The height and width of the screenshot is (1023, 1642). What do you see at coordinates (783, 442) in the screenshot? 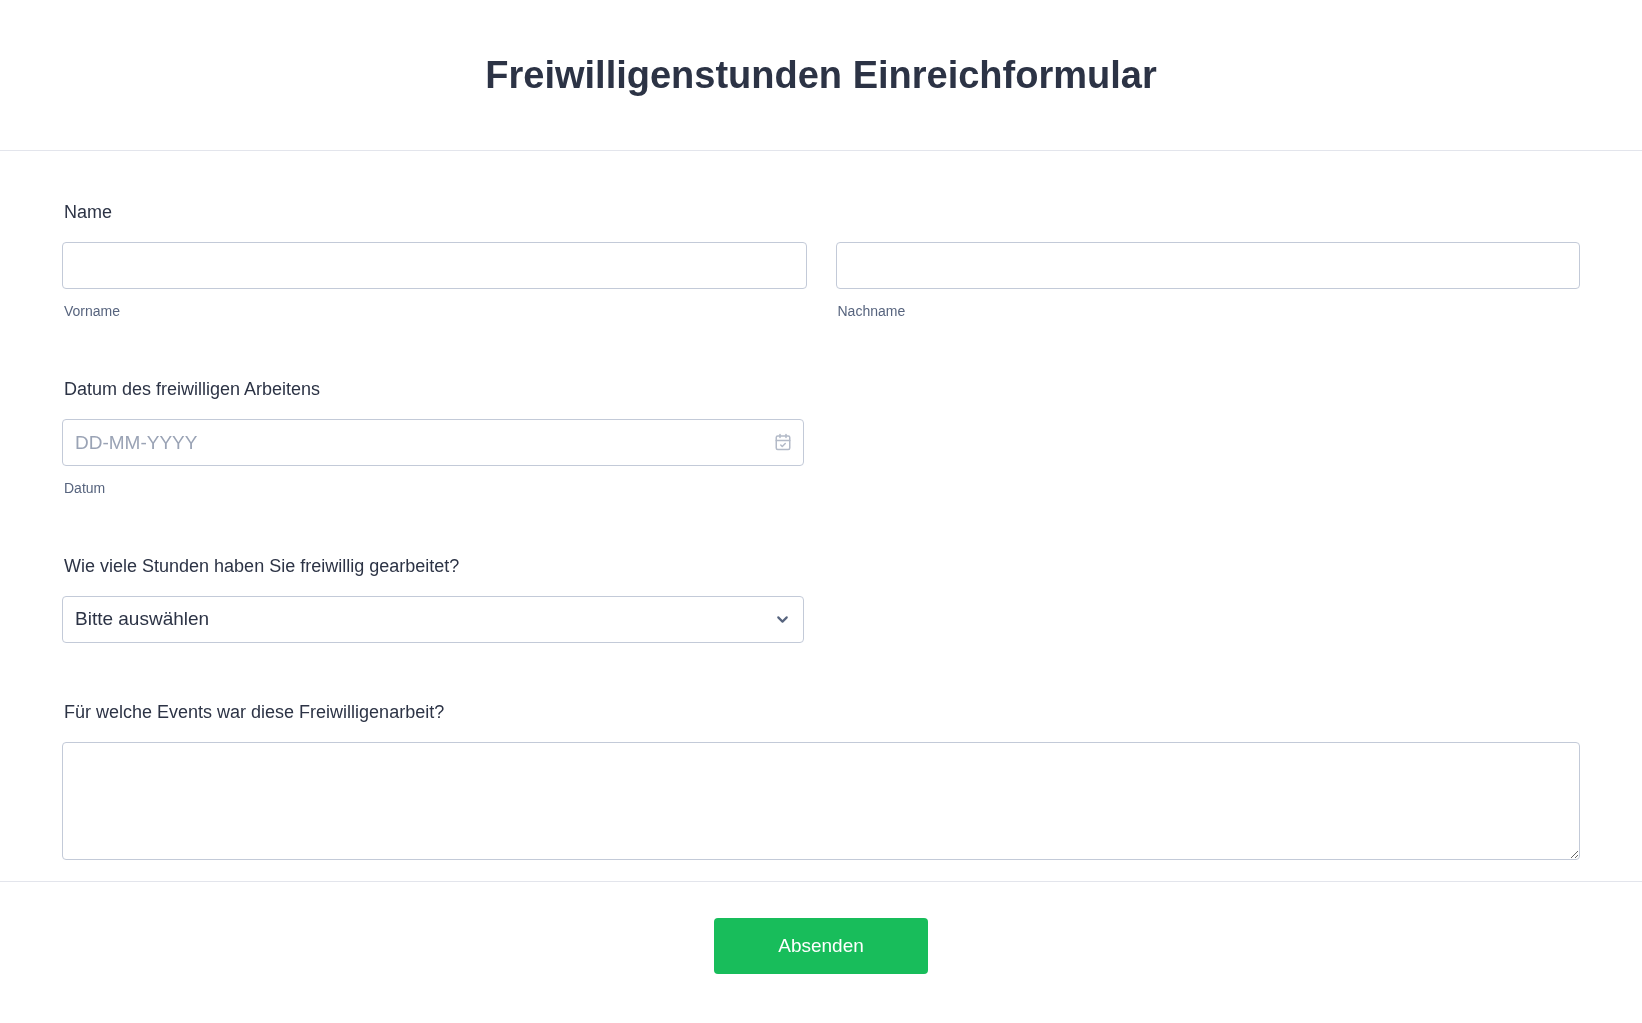
I see `calendar-icon` at bounding box center [783, 442].